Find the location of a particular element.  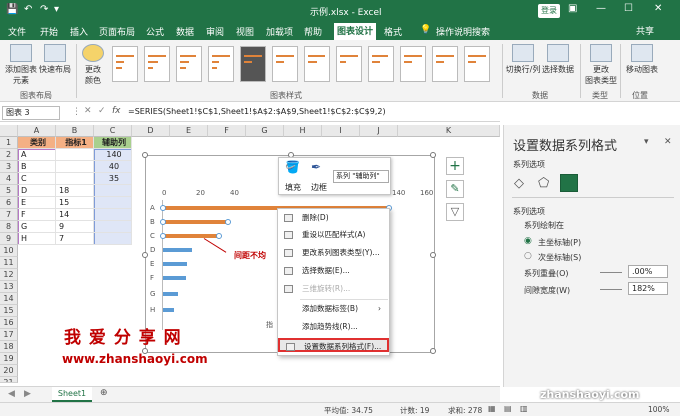

login-button: 登录 is located at coordinates (549, 11).